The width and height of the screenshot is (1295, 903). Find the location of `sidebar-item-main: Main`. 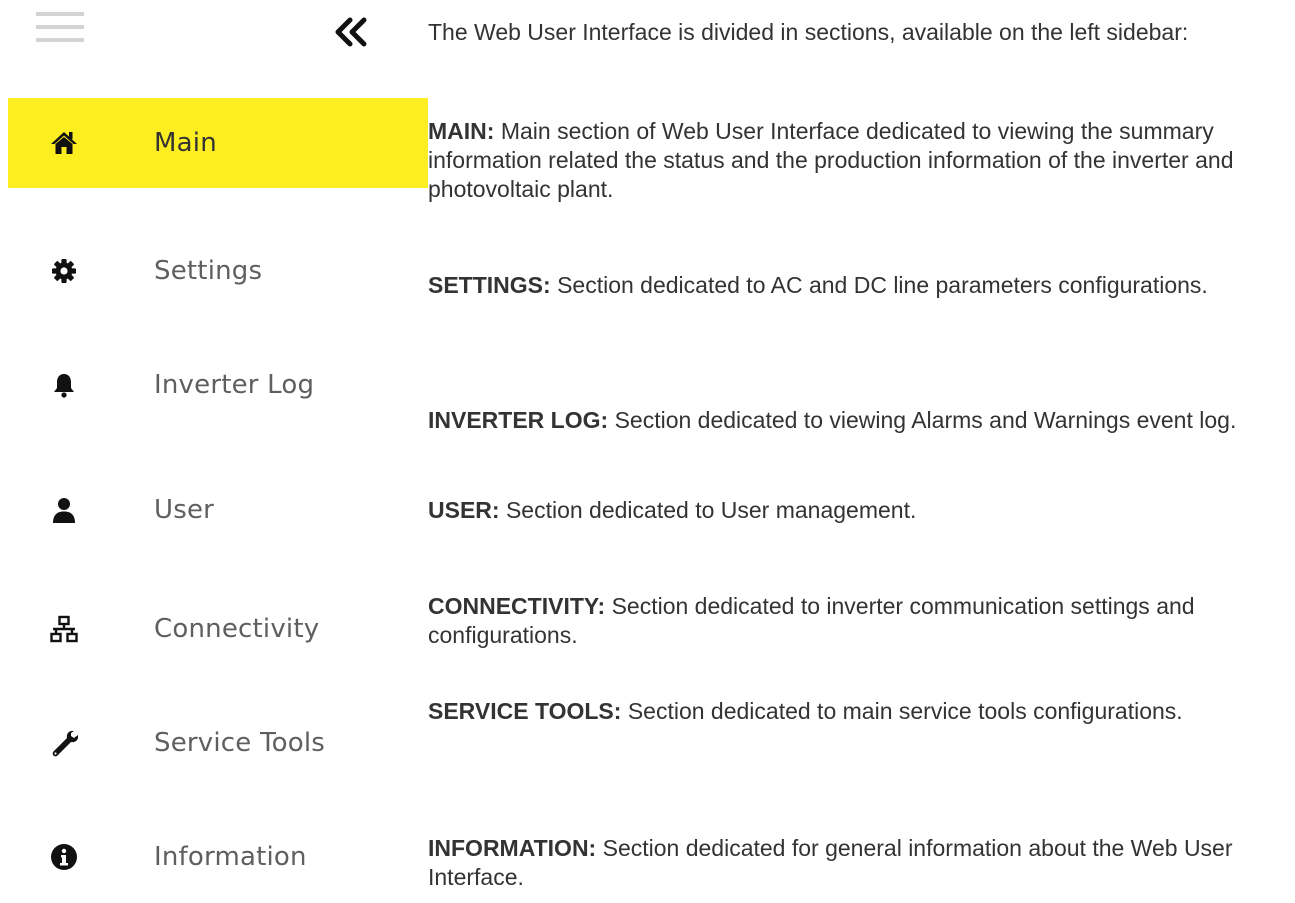

sidebar-item-main: Main is located at coordinates (218, 143).